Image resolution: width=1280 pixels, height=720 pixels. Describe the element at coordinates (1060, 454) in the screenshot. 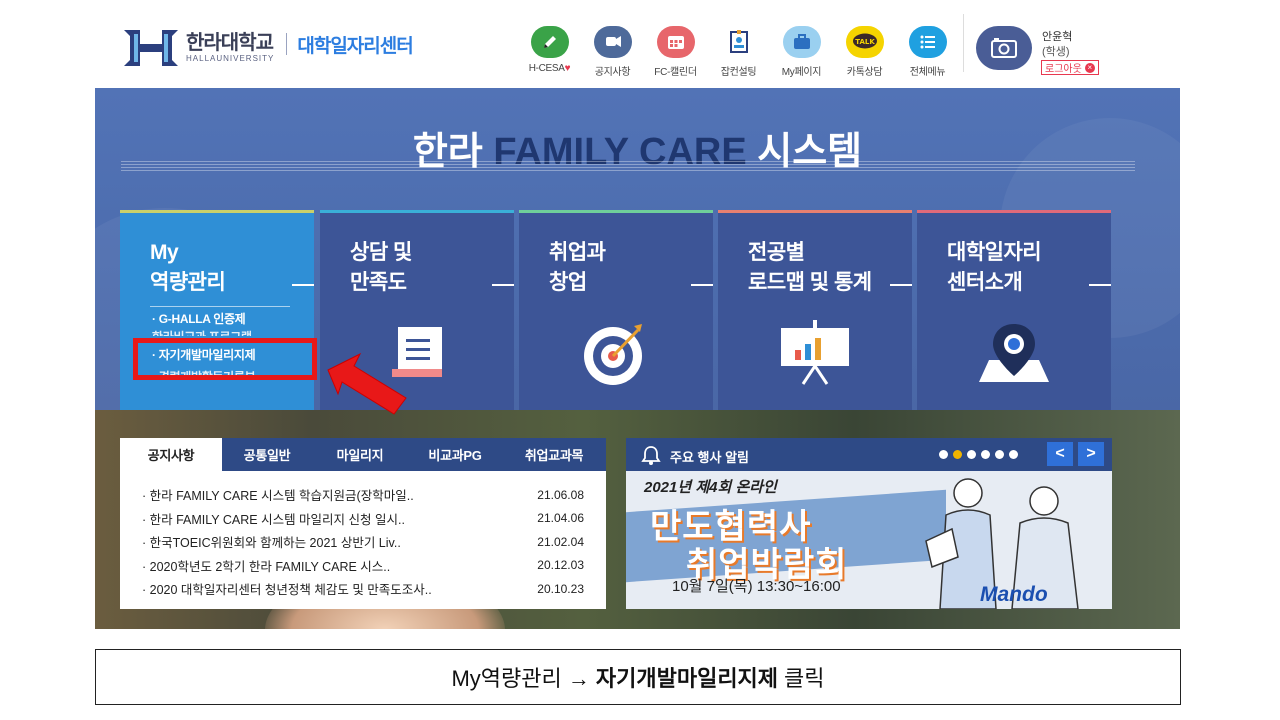

I see `carousel-prev-button: <` at that location.